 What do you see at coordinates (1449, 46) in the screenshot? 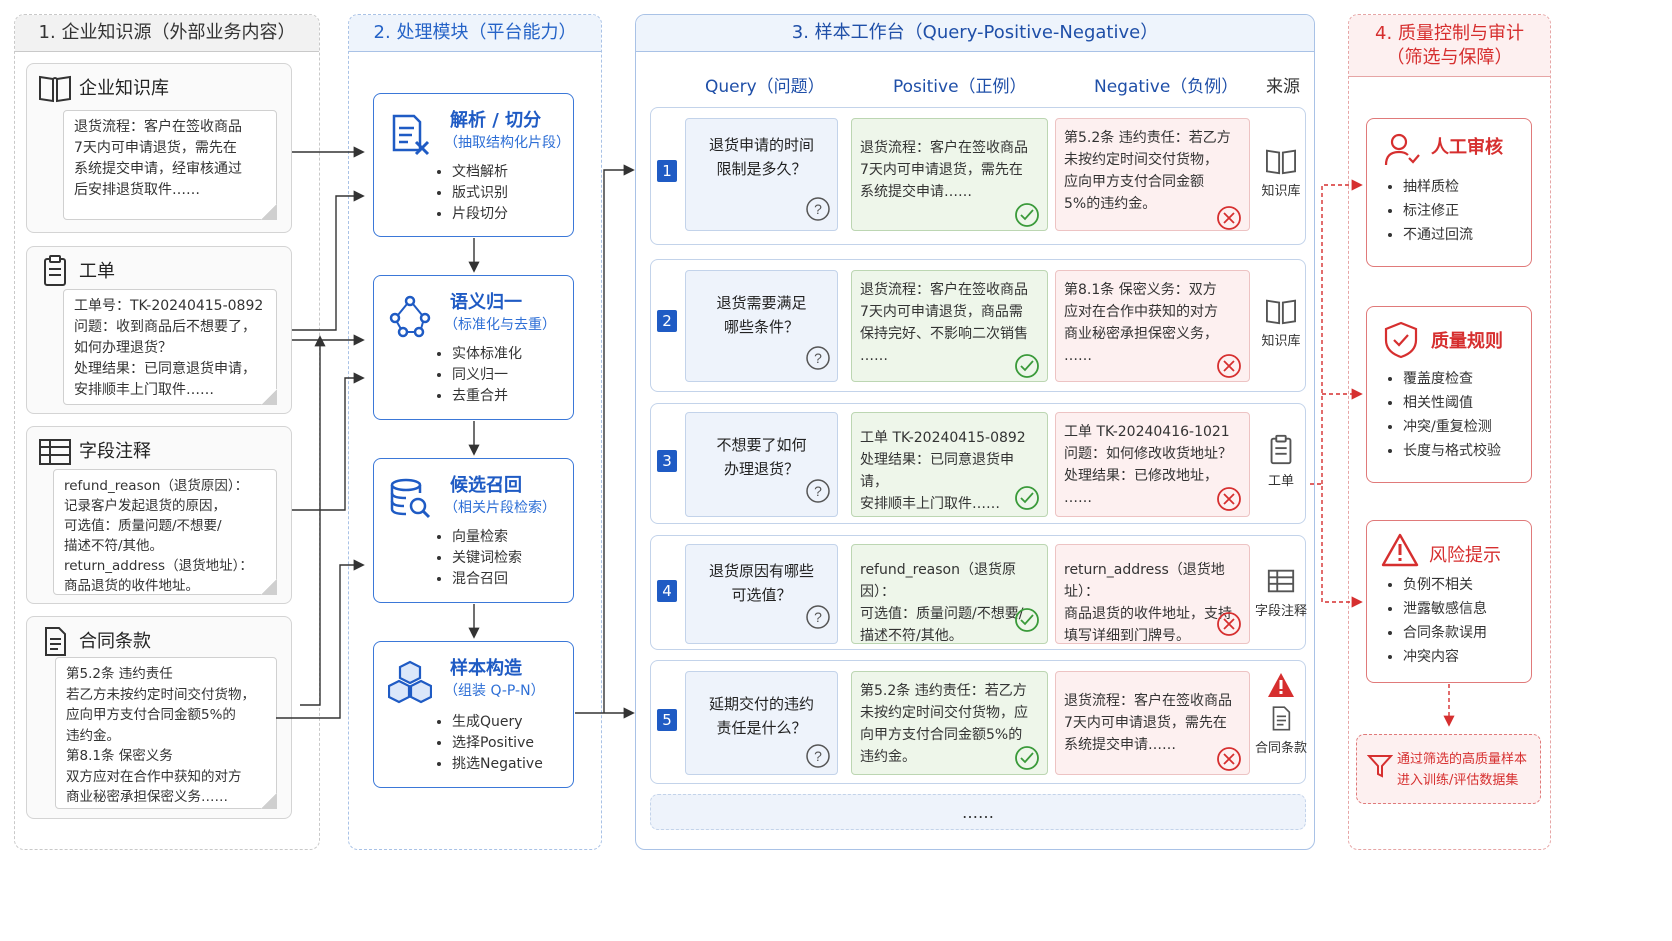
I see `column-header-quality: 4. 质量控制与审计 （筛选与保障）` at bounding box center [1449, 46].